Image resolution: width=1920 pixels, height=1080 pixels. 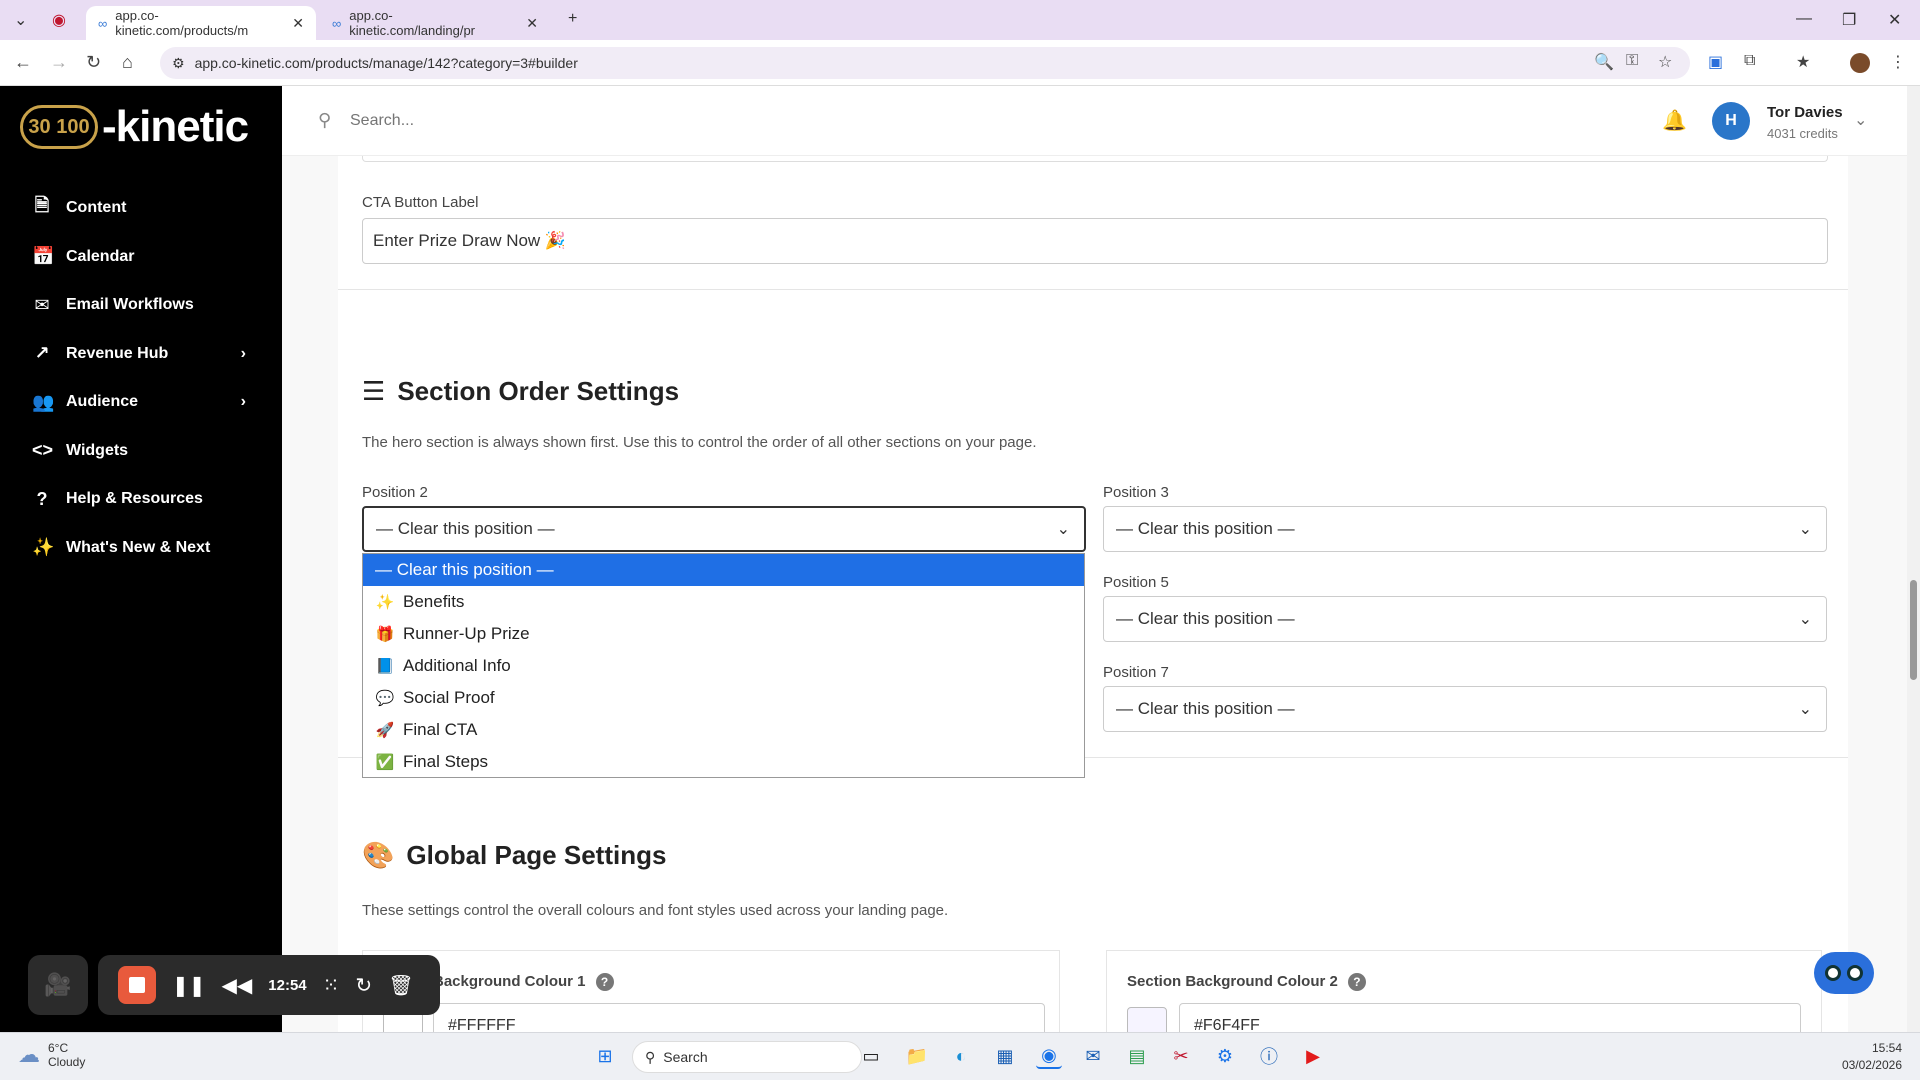 I want to click on bg-colour-1-input: #FFFFFF, so click(x=739, y=1017).